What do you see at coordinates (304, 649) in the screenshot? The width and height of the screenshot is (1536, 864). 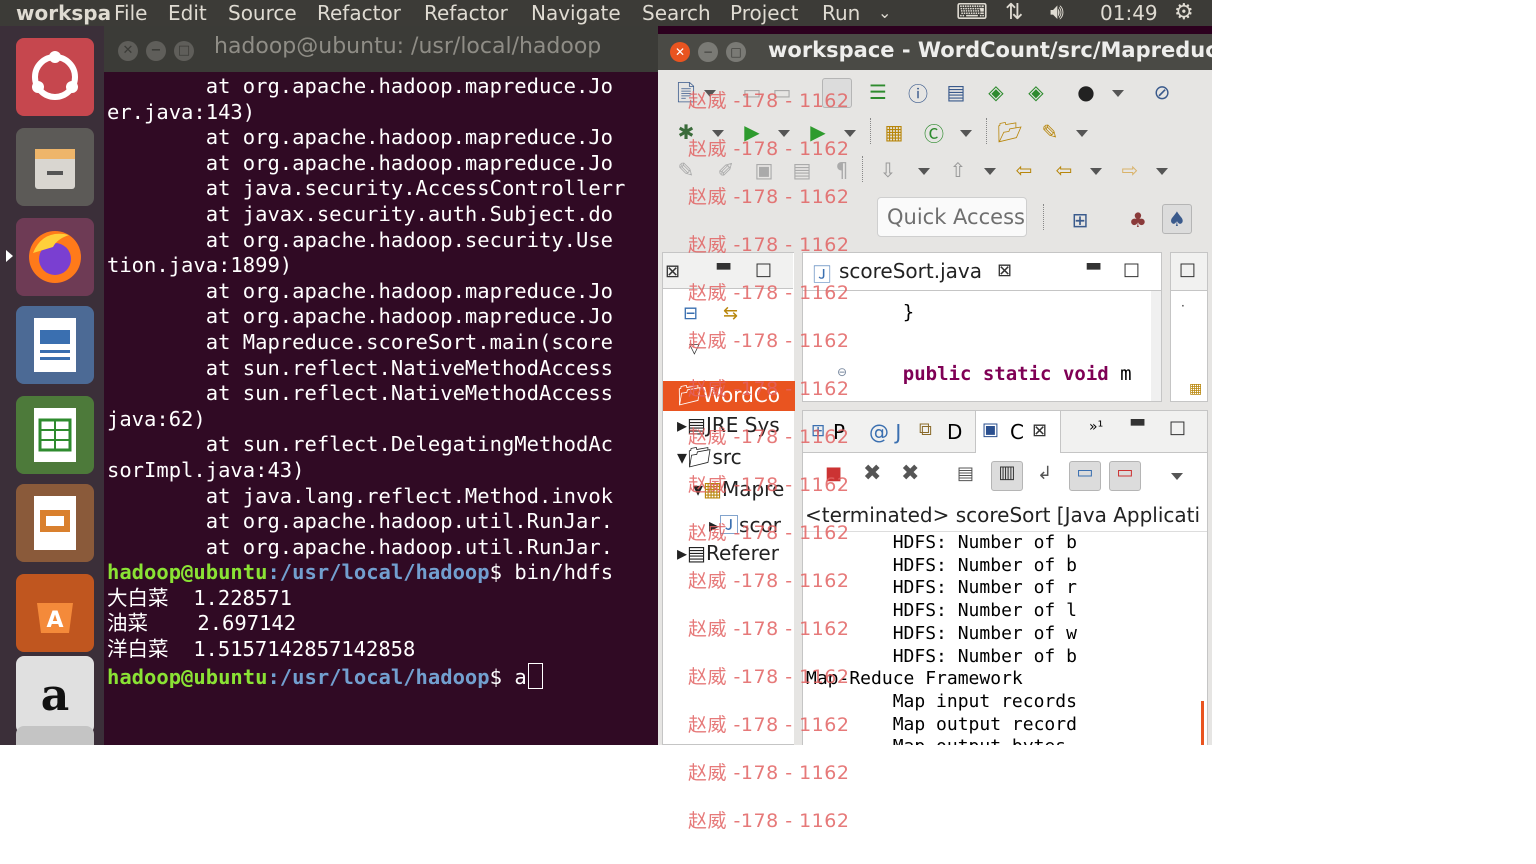 I see `result-value: 1.5157142857142858` at bounding box center [304, 649].